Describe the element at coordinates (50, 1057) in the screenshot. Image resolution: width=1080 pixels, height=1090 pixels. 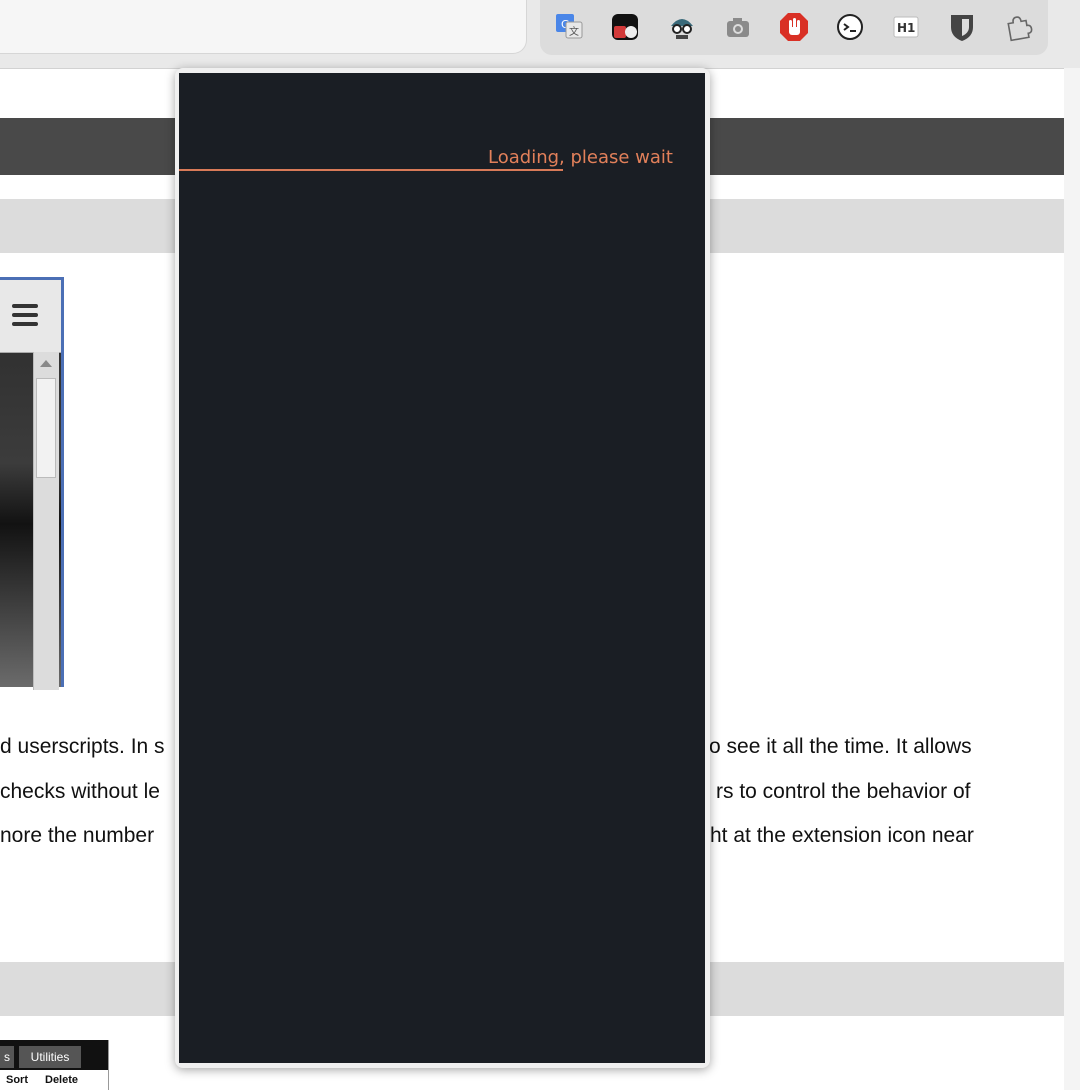
I see `mini-tab: Utilities` at that location.